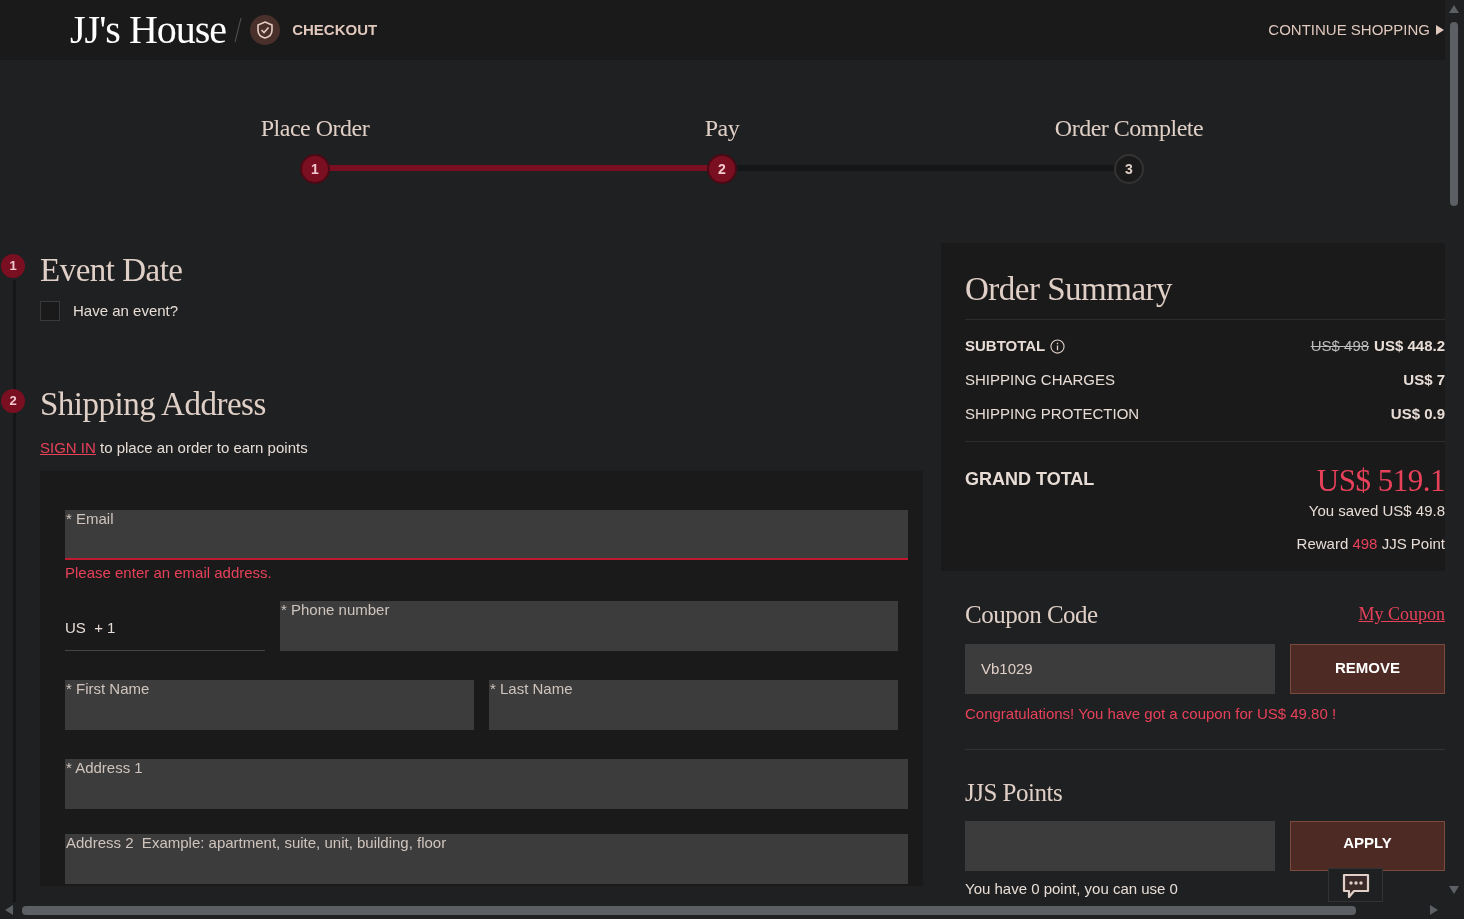 Image resolution: width=1464 pixels, height=919 pixels. What do you see at coordinates (1129, 128) in the screenshot?
I see `step-label: Order Complete` at bounding box center [1129, 128].